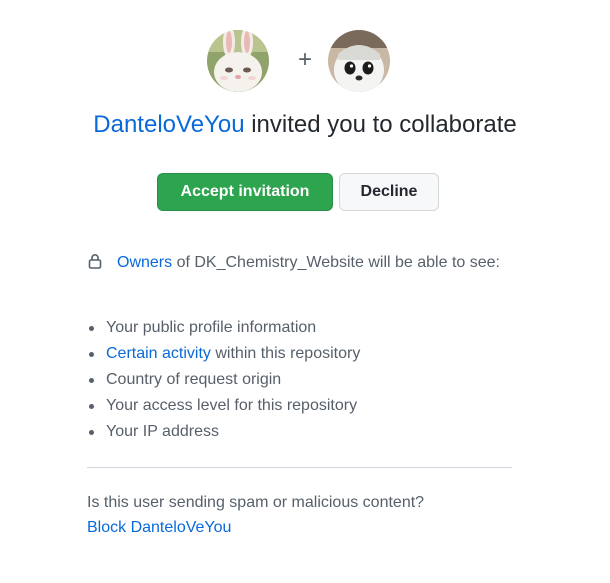 This screenshot has height=583, width=610. Describe the element at coordinates (279, 262) in the screenshot. I see `repository-name: DK_Chemistry_Website` at that location.